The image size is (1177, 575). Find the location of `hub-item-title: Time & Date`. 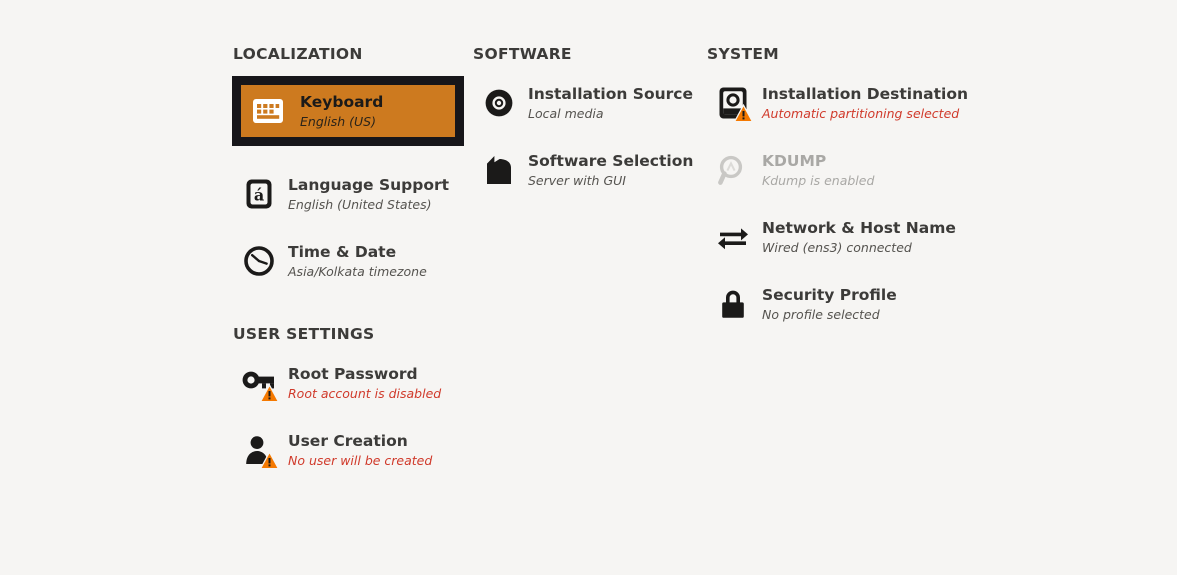

hub-item-title: Time & Date is located at coordinates (342, 252).